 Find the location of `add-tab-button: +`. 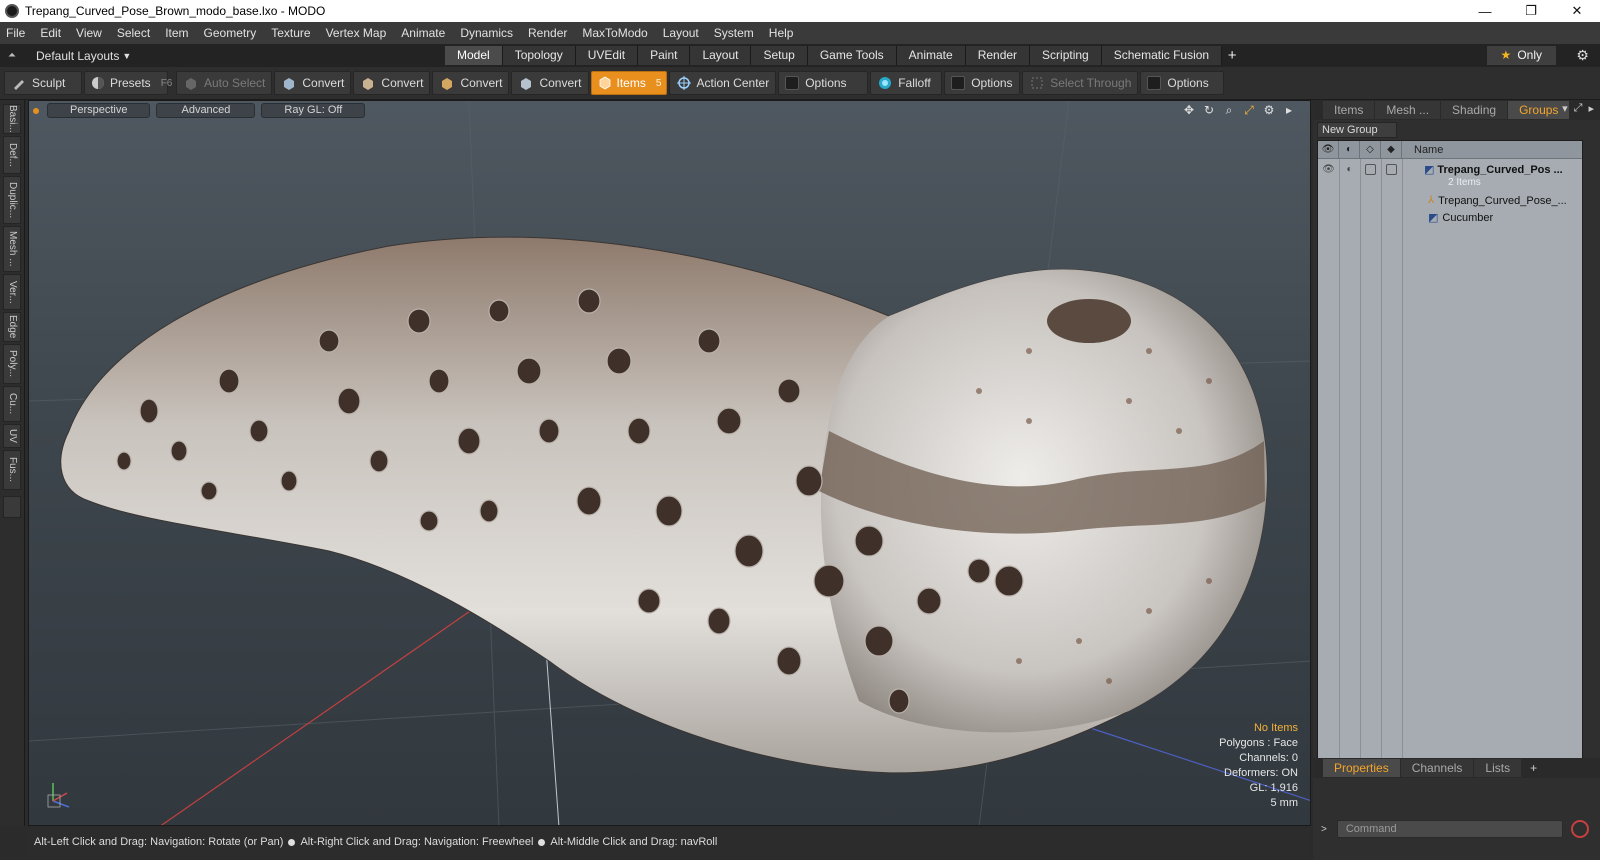

add-tab-button: + is located at coordinates (1232, 55).